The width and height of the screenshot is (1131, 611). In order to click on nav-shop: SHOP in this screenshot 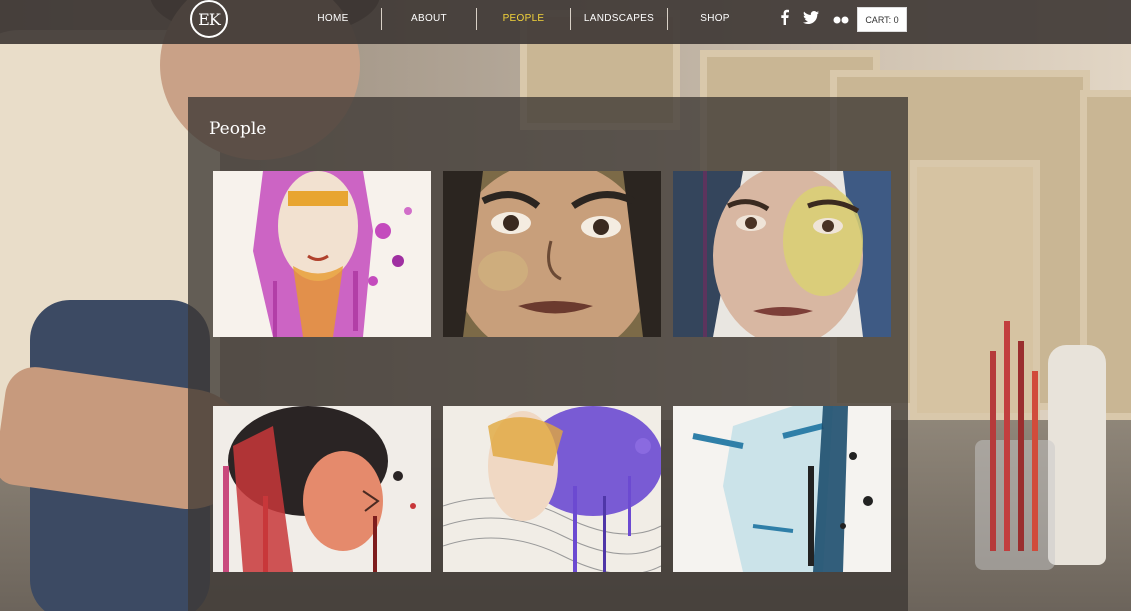, I will do `click(715, 19)`.